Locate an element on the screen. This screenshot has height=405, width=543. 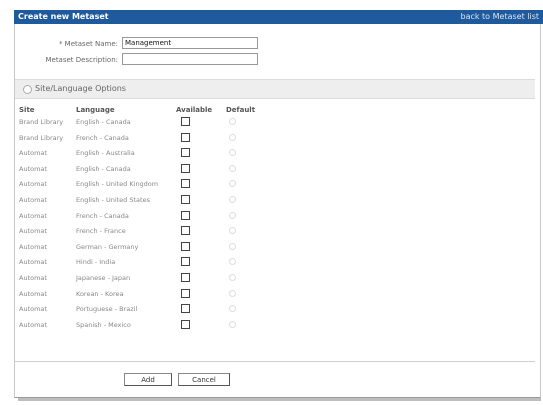
section-toggle-radio is located at coordinates (27, 89).